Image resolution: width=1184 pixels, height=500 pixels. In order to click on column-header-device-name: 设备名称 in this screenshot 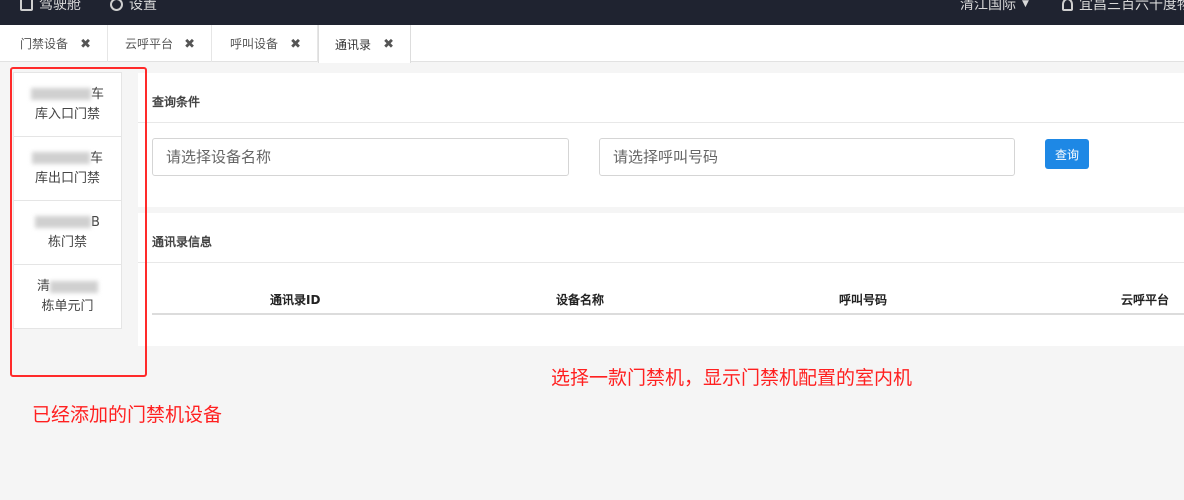, I will do `click(580, 299)`.